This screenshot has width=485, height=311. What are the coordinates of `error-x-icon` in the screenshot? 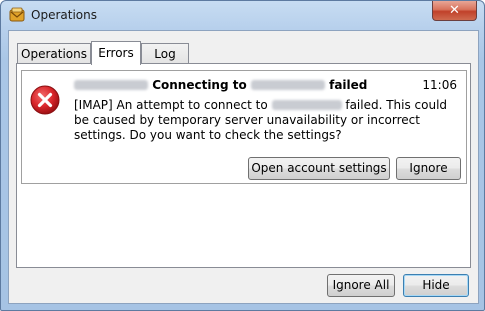 It's located at (45, 100).